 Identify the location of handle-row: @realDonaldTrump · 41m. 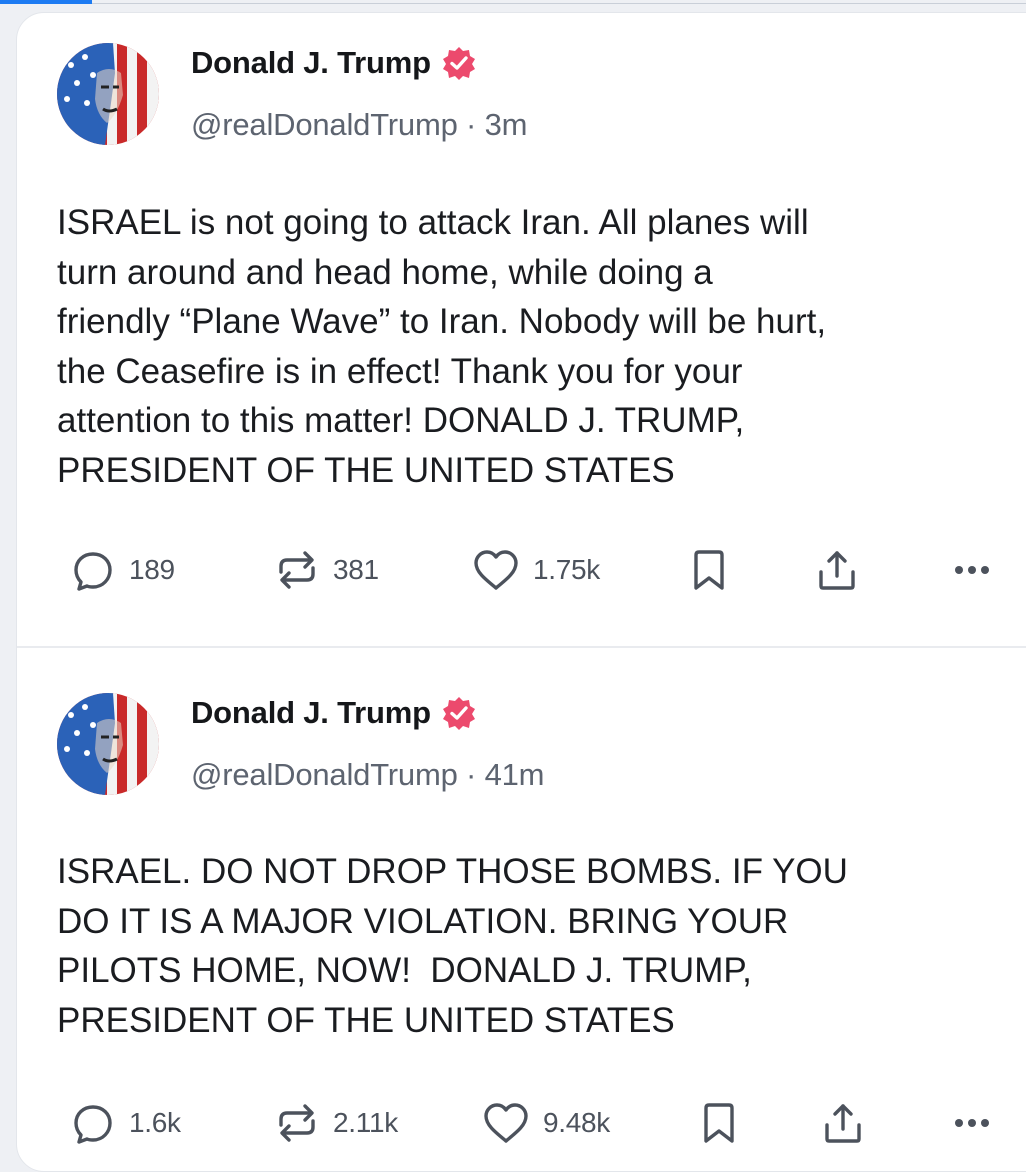
(368, 775).